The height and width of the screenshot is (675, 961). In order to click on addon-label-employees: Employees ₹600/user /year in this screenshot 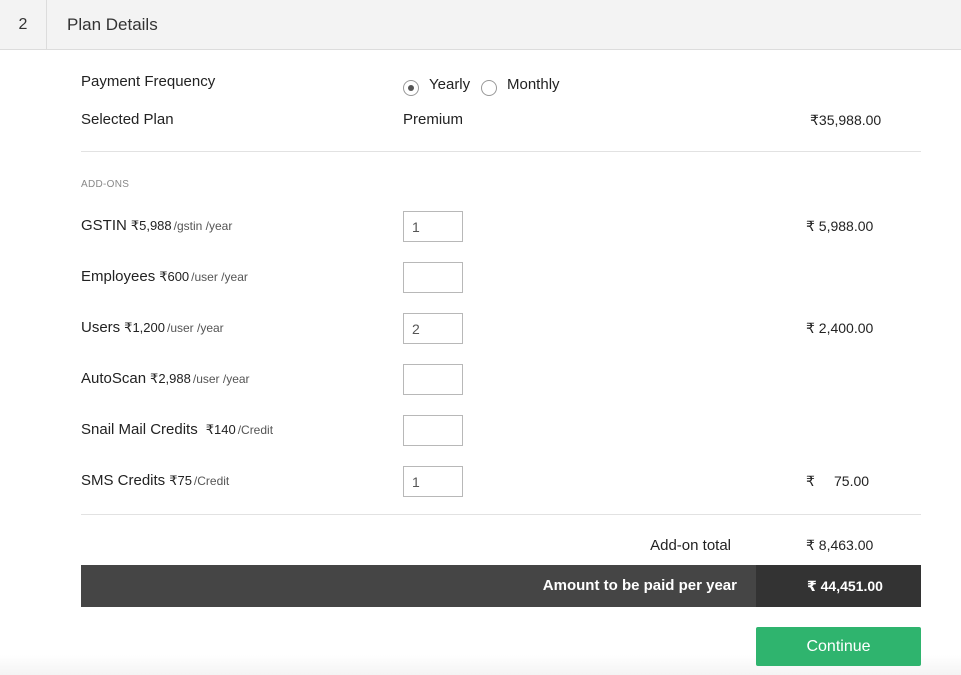, I will do `click(164, 276)`.